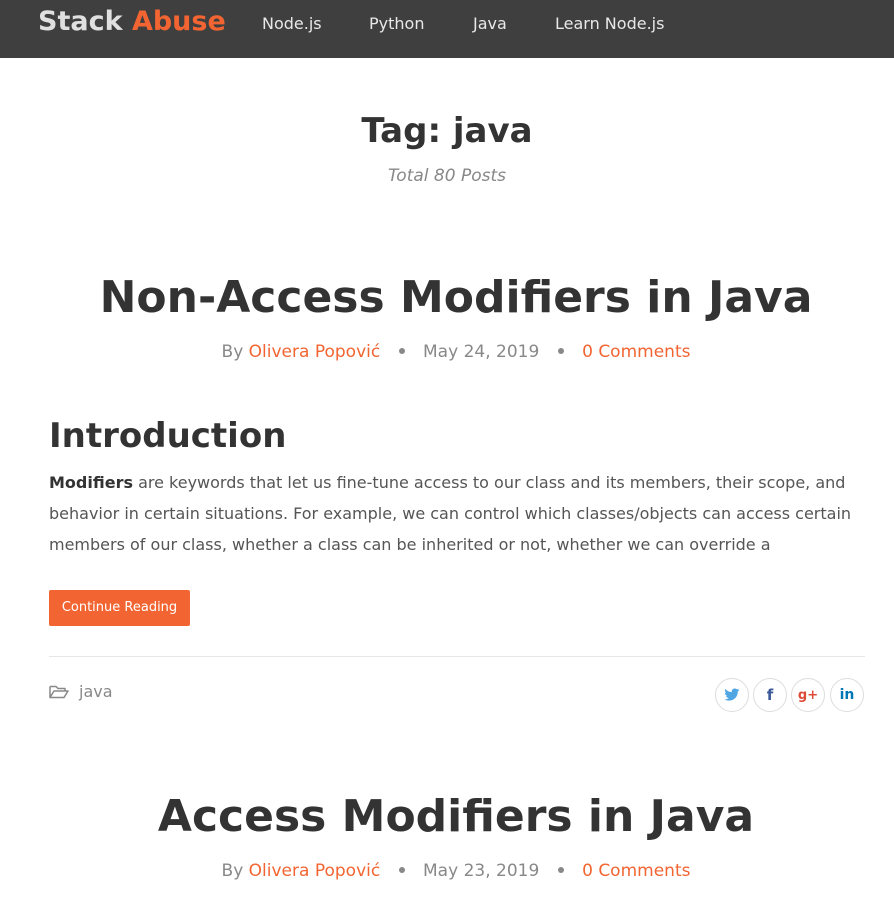  What do you see at coordinates (609, 23) in the screenshot?
I see `nav-link-learn-nodejs: Learn Node.js` at bounding box center [609, 23].